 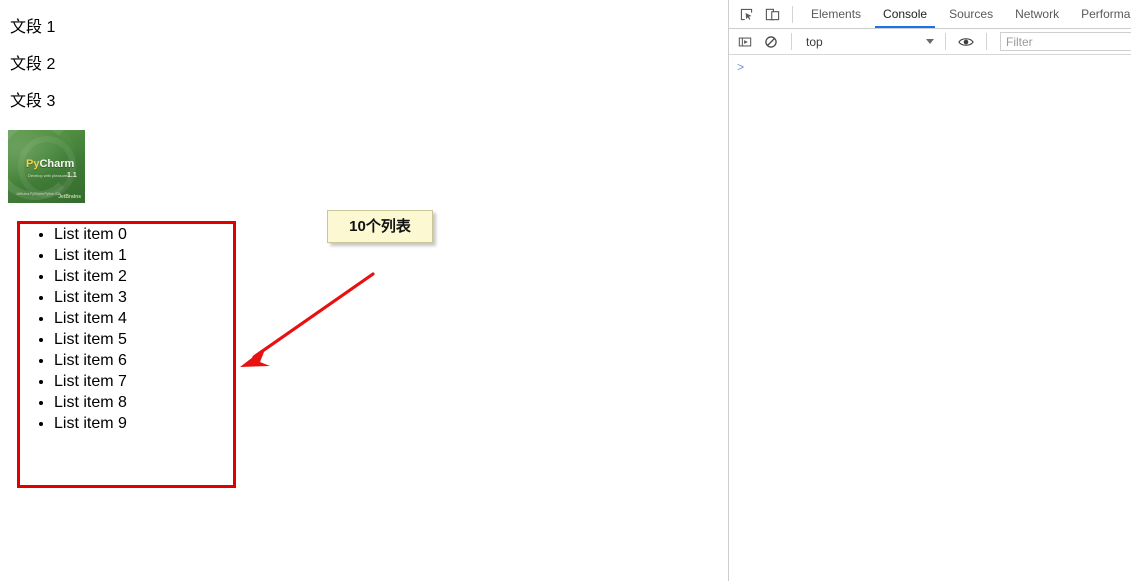 I want to click on console-toolbar: top, so click(x=930, y=42).